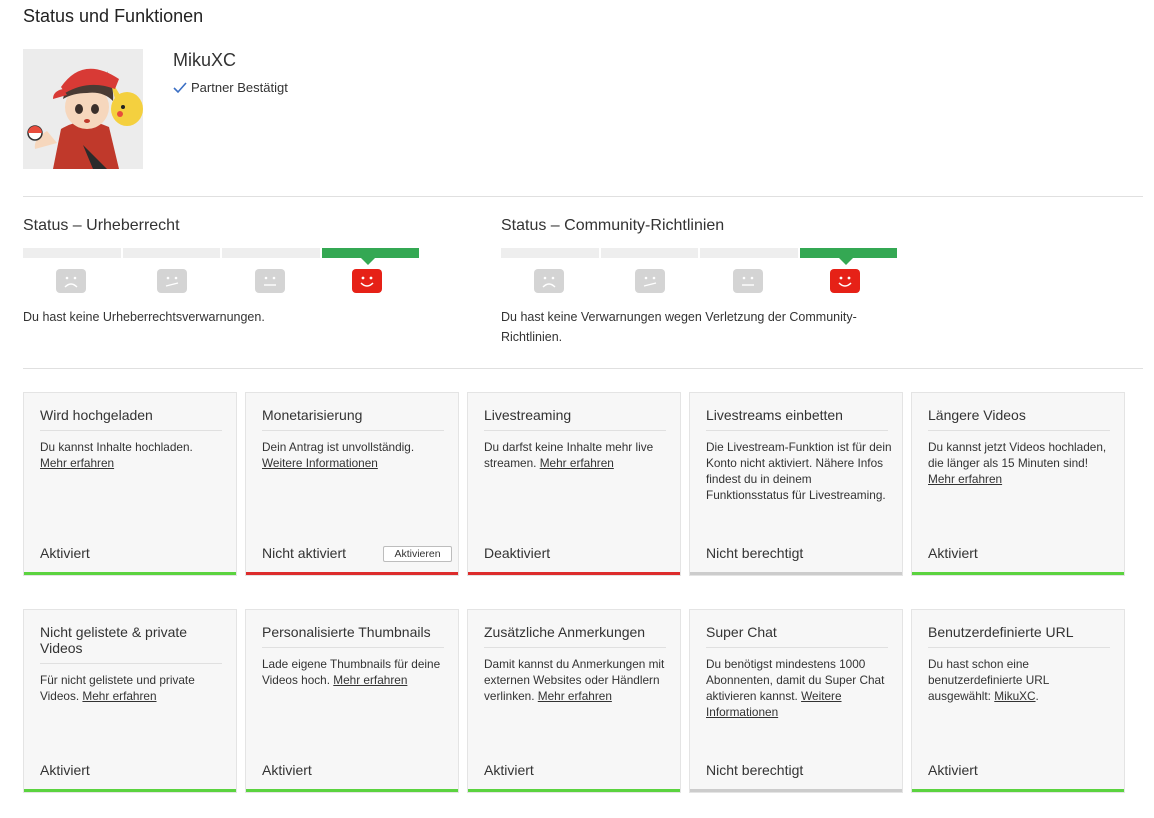  What do you see at coordinates (699, 256) in the screenshot?
I see `community-strike-bar` at bounding box center [699, 256].